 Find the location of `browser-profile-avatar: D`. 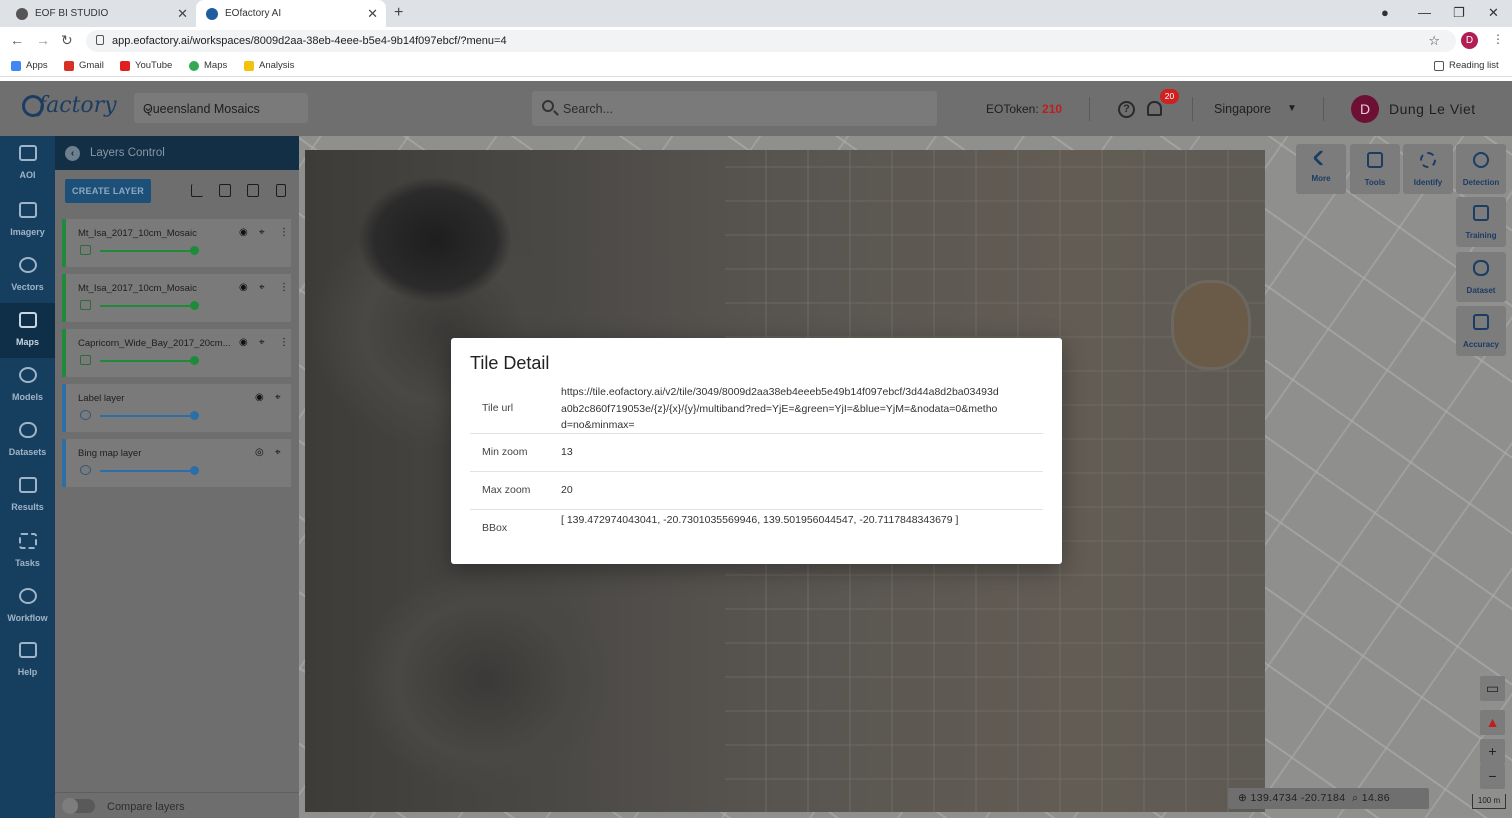

browser-profile-avatar: D is located at coordinates (1469, 40).